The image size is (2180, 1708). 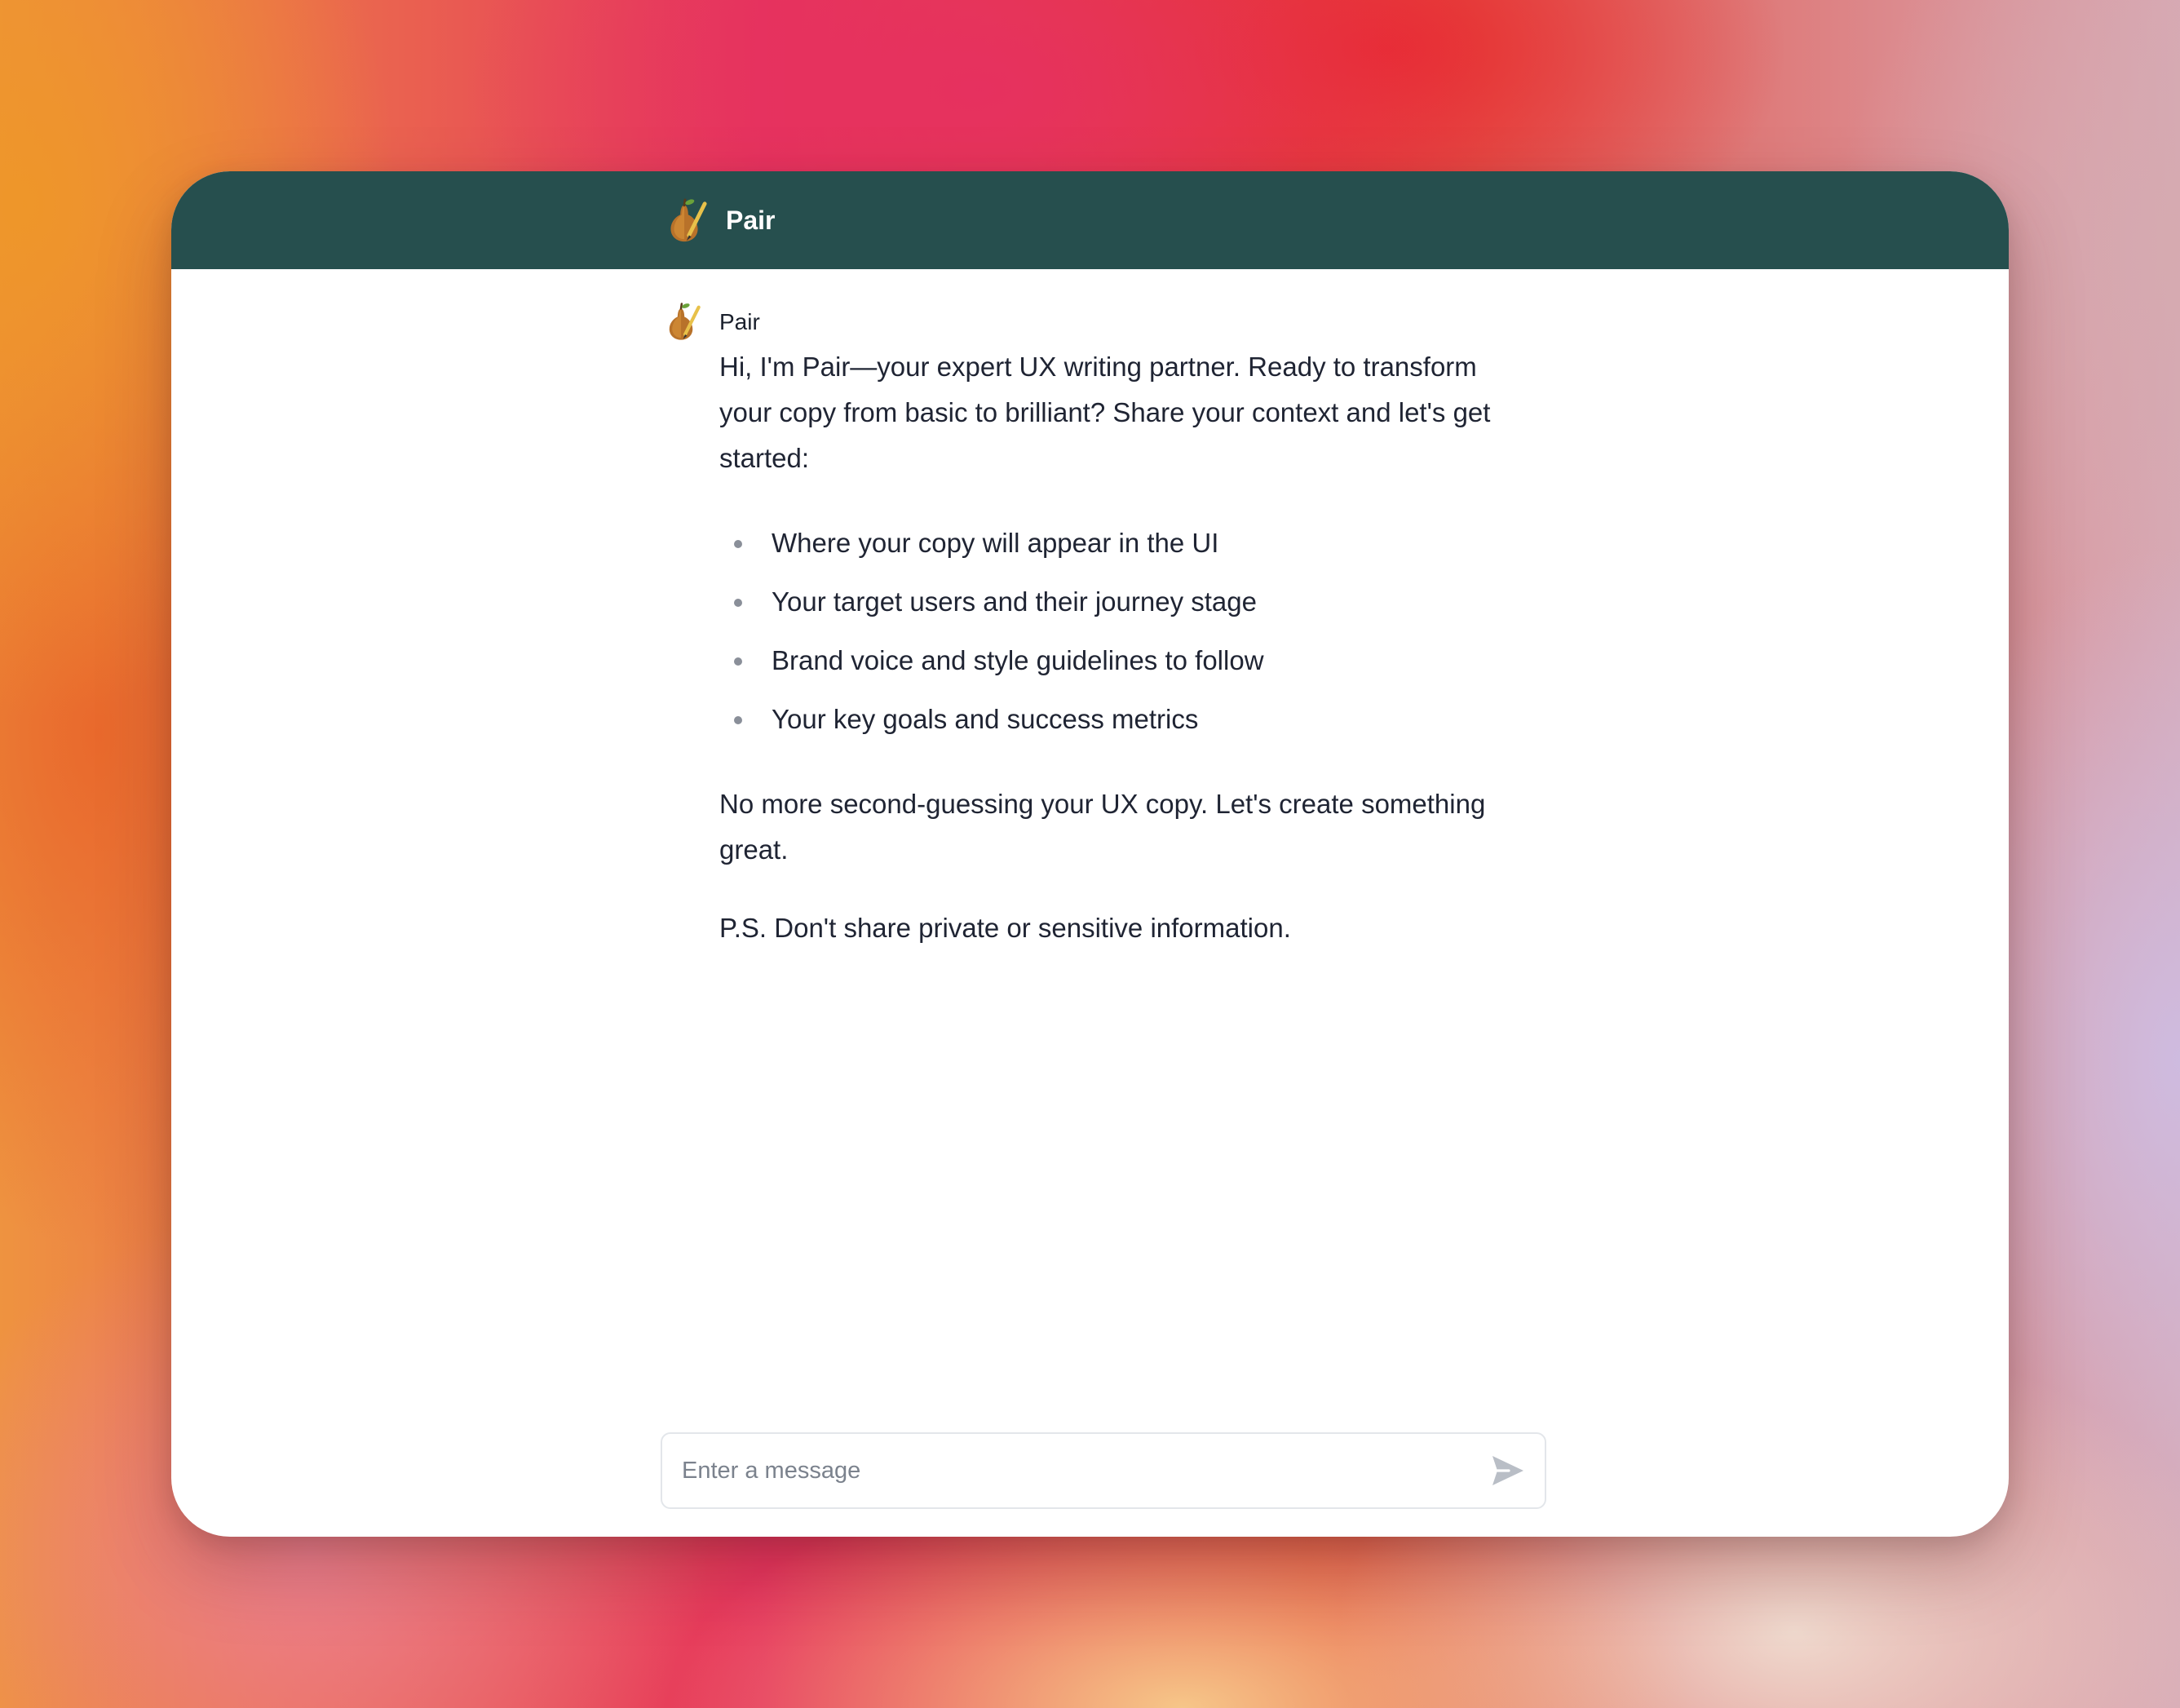 I want to click on message-input, so click(x=1065, y=1470).